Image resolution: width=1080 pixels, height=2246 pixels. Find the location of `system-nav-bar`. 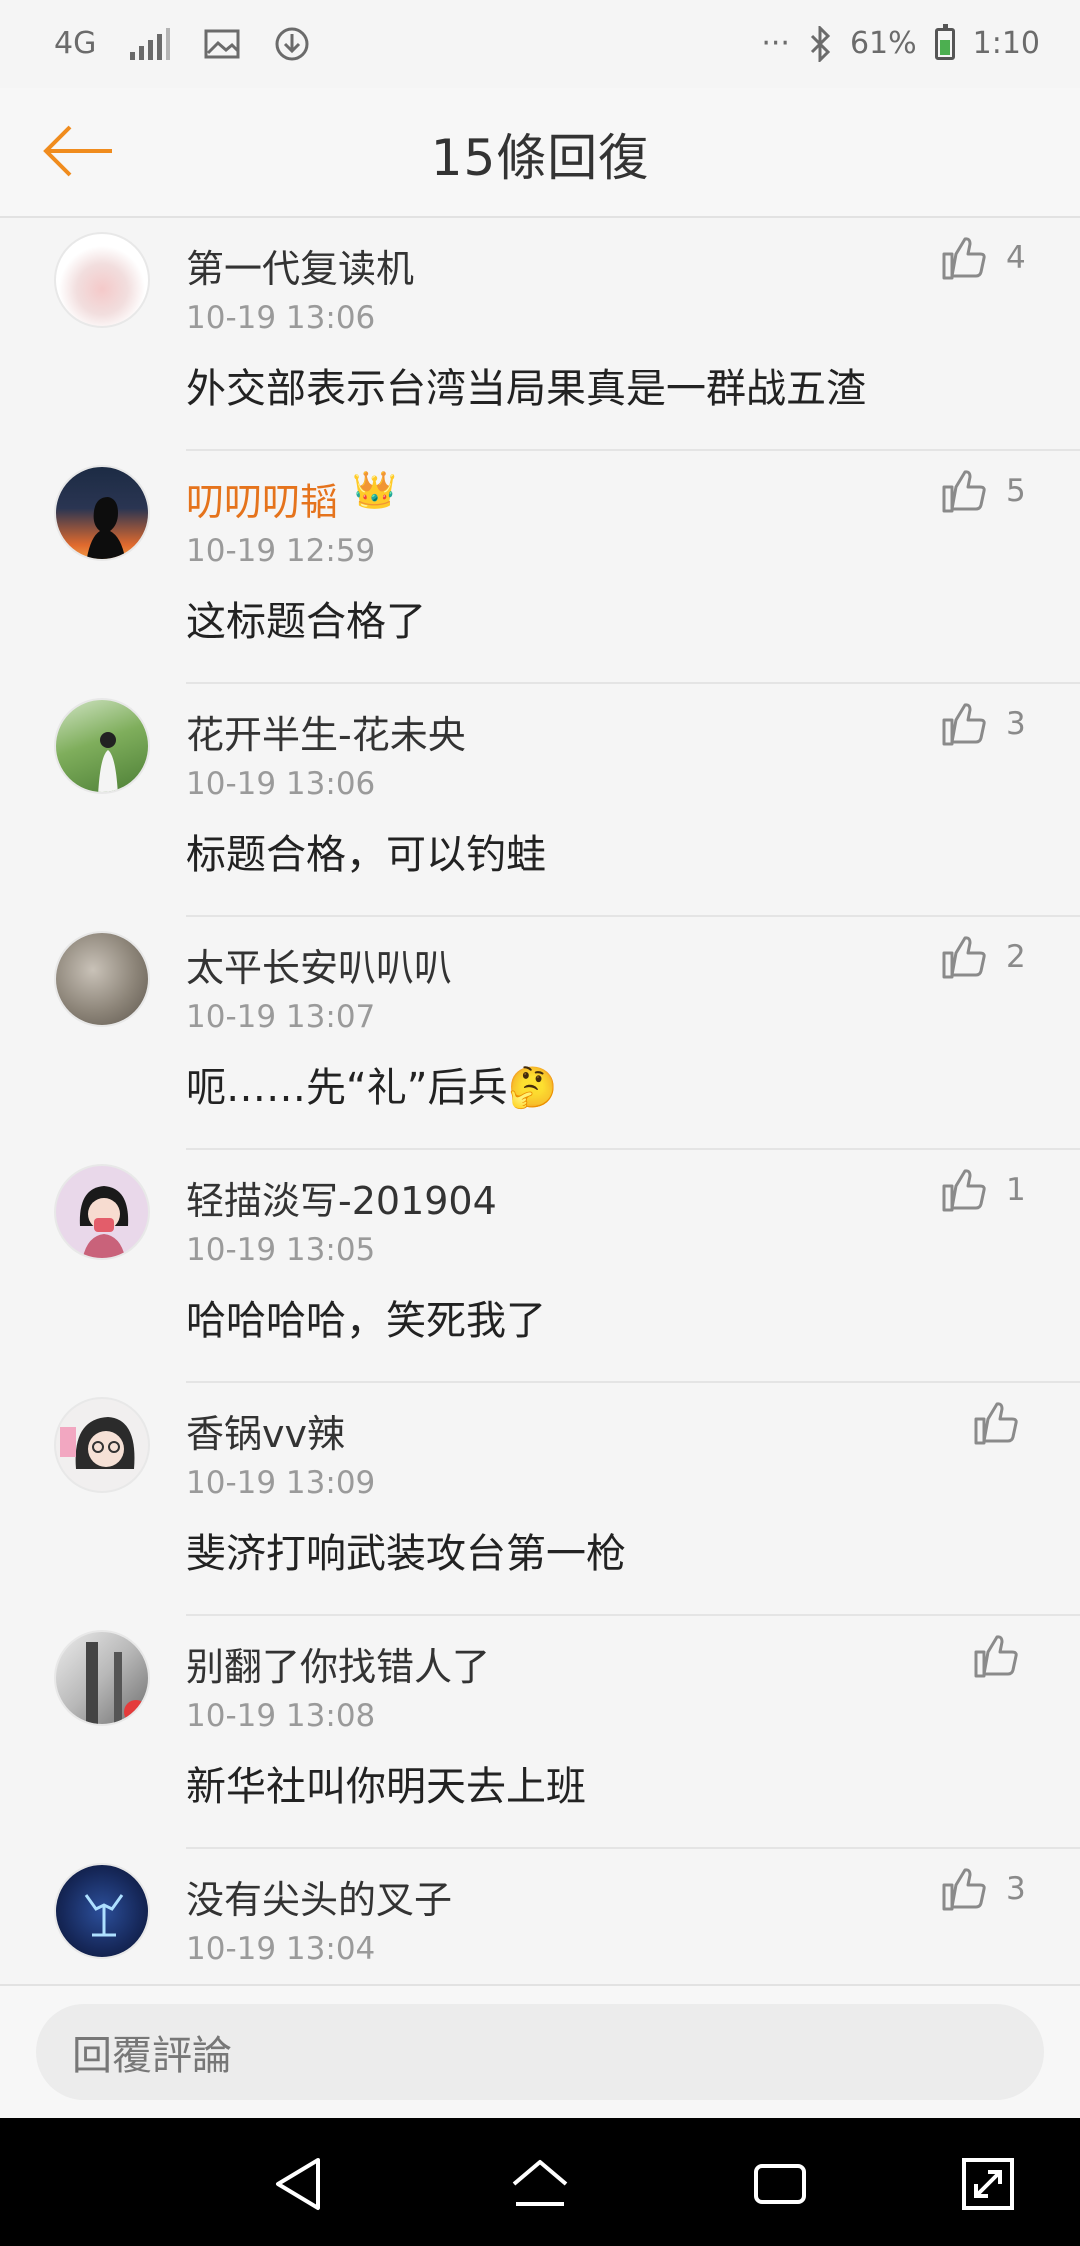

system-nav-bar is located at coordinates (540, 2182).